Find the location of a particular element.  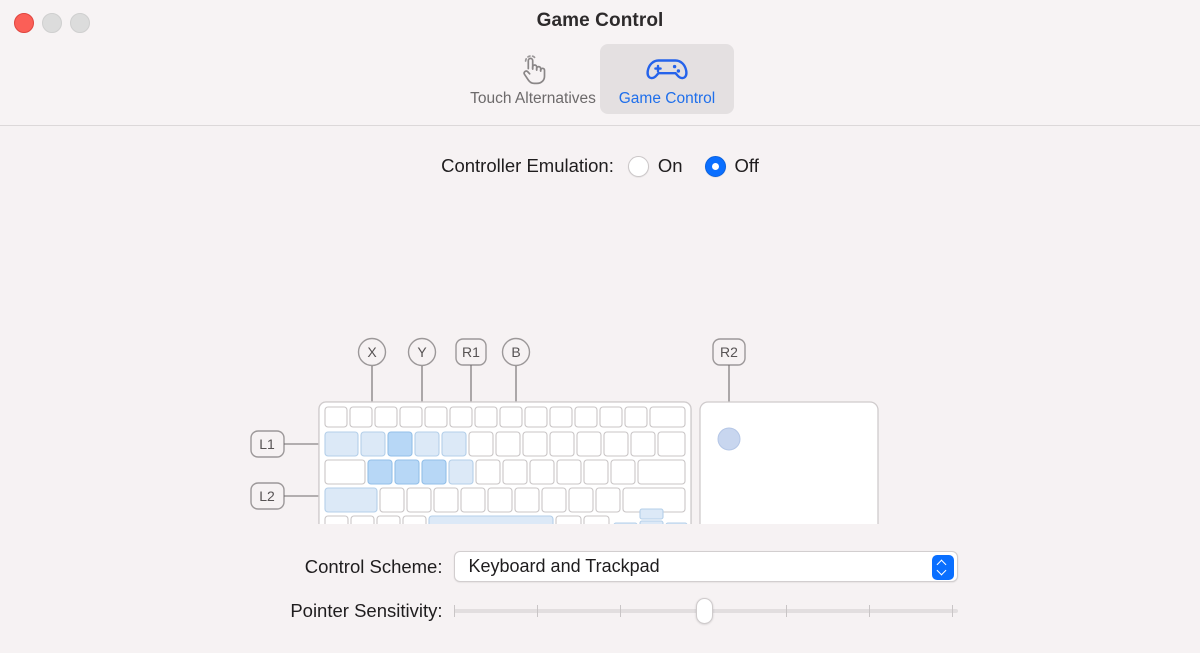

slider-thumb is located at coordinates (704, 611).